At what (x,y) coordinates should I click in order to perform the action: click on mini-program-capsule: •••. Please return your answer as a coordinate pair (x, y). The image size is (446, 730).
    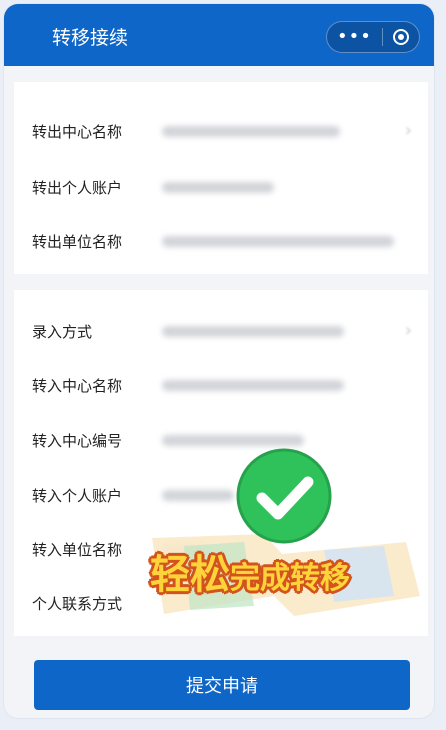
    Looking at the image, I should click on (373, 37).